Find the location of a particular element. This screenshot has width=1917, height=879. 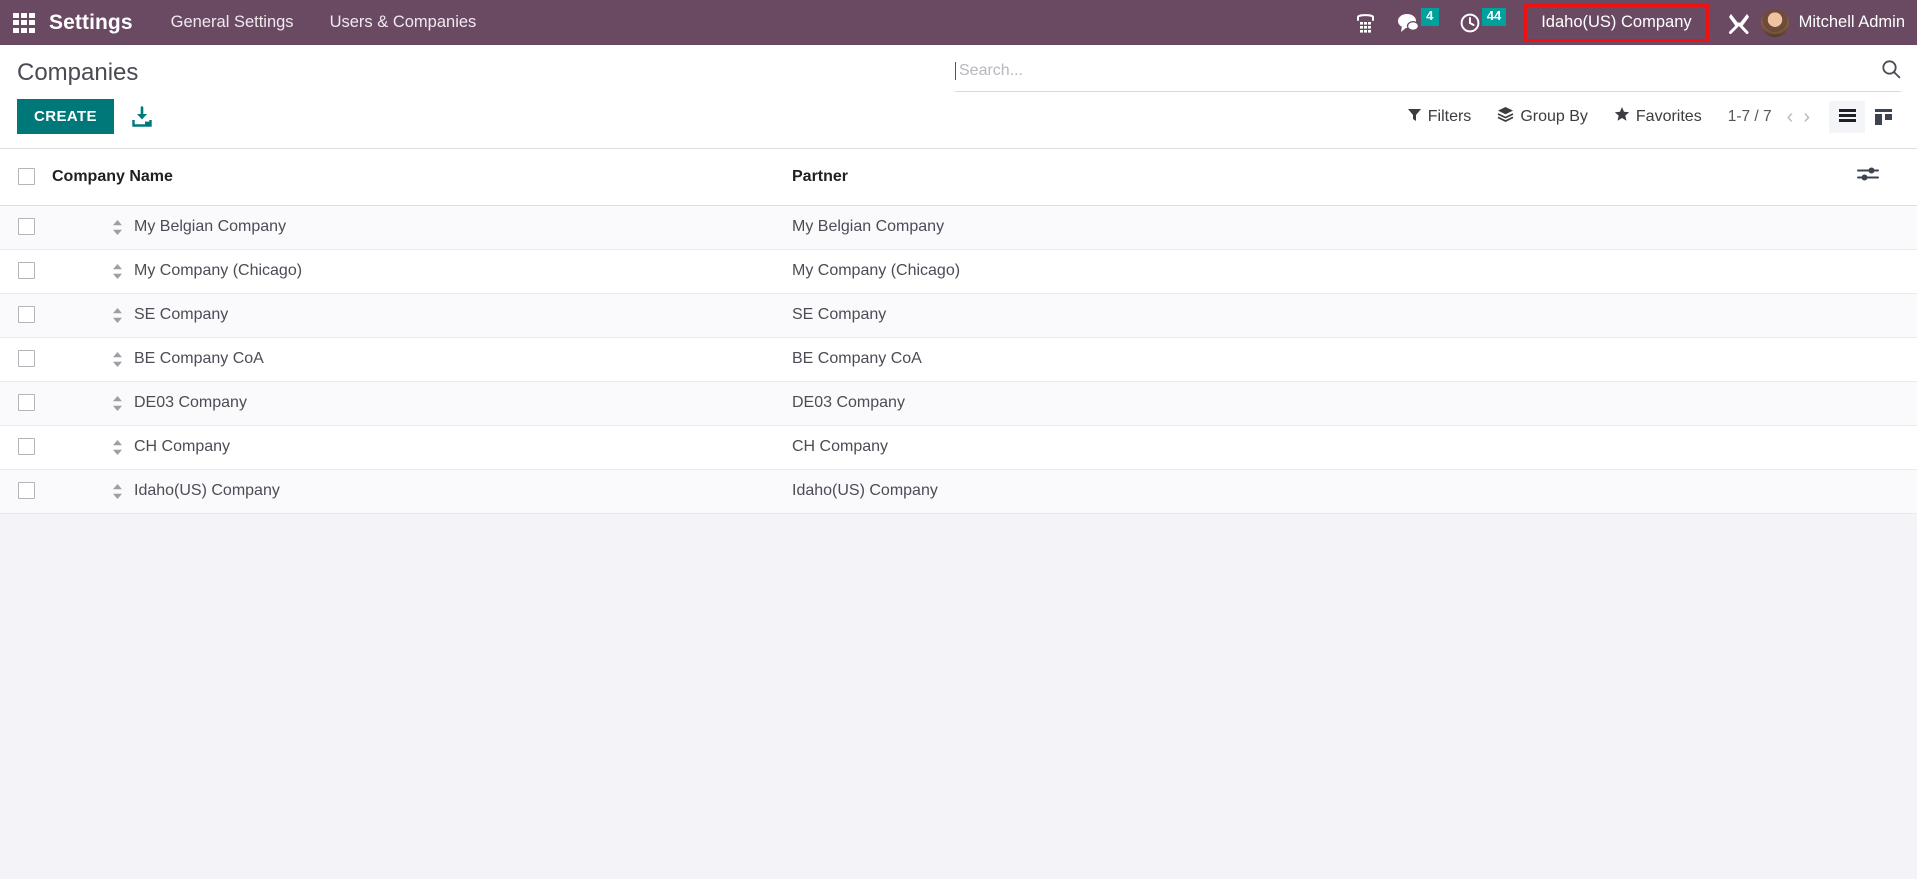

table-row: Idaho(US) Company Idaho(US) Company is located at coordinates (958, 491).